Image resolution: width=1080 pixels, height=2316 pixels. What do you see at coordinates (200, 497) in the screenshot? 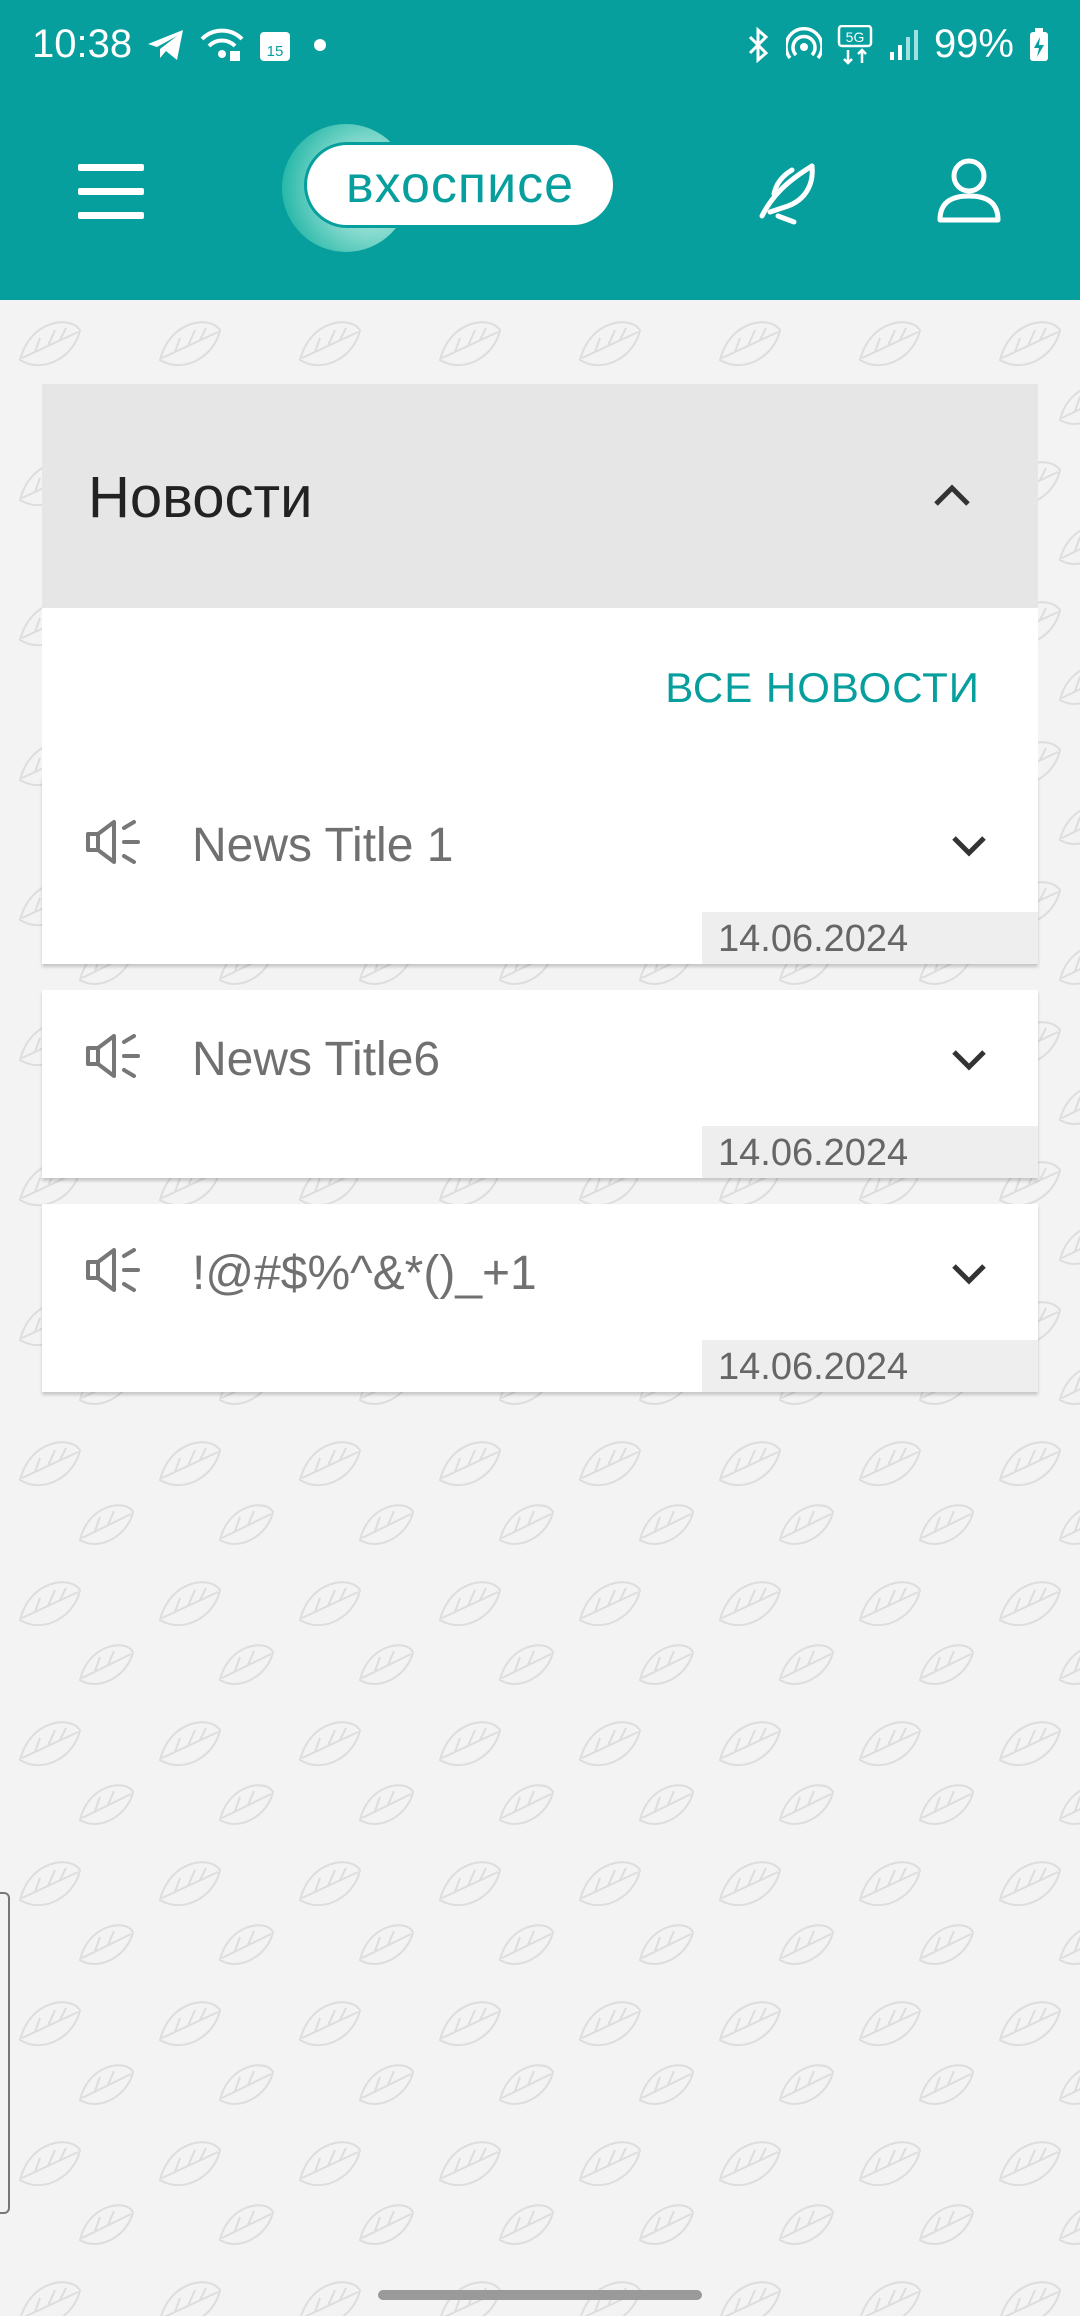
I see `news-section-title: Новости` at bounding box center [200, 497].